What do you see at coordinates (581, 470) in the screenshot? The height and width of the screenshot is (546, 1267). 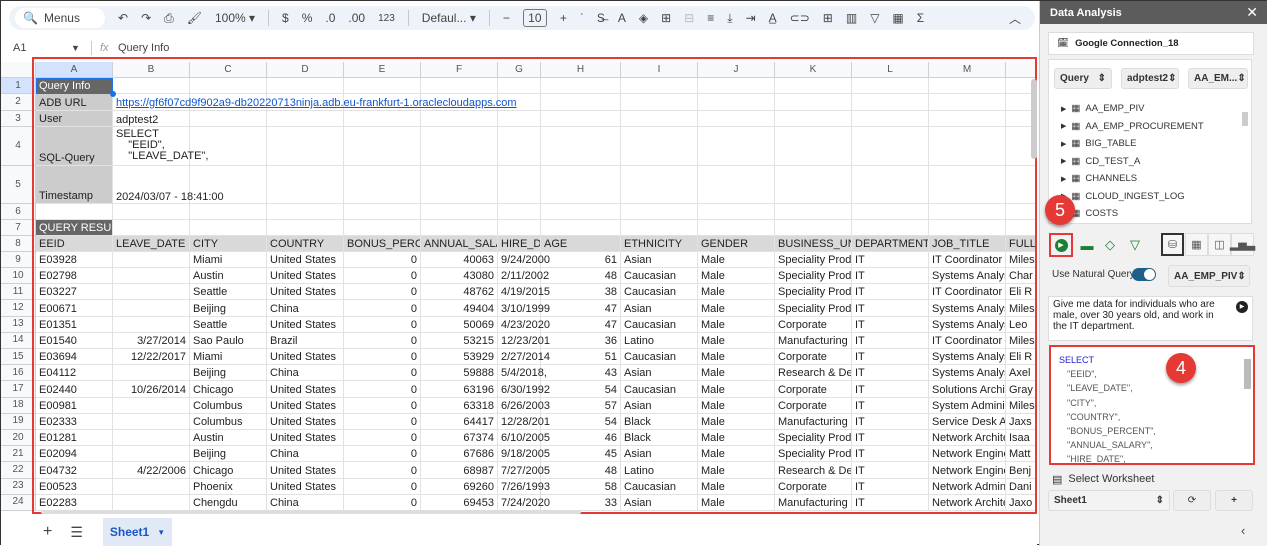 I see `table-cell: 48` at bounding box center [581, 470].